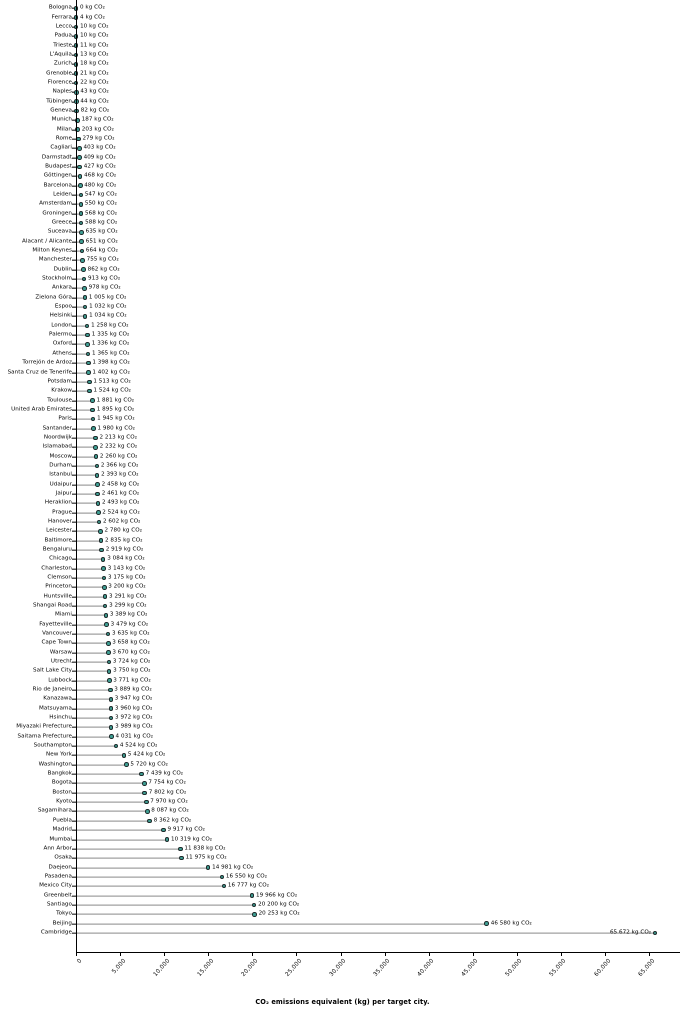 This screenshot has height=1014, width=685. Describe the element at coordinates (131, 652) in the screenshot. I see `value-label: 3 670 kg CO₂` at that location.